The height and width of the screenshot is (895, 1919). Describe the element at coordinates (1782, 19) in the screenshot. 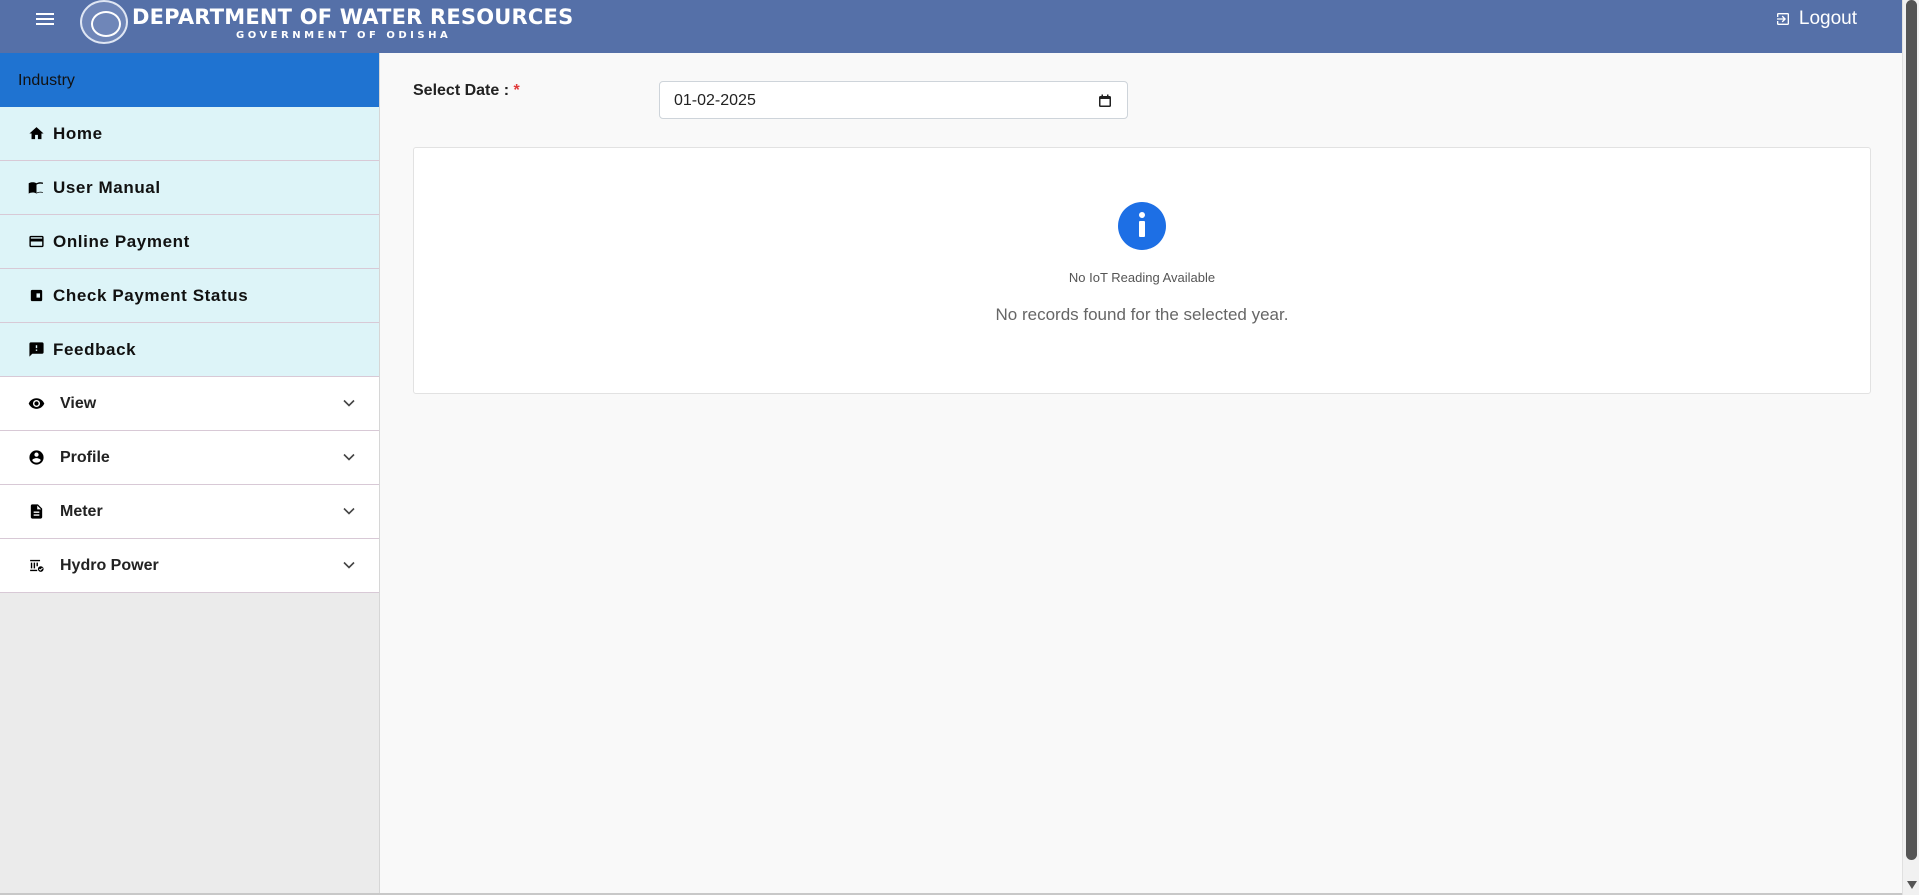

I see `logout-icon` at that location.